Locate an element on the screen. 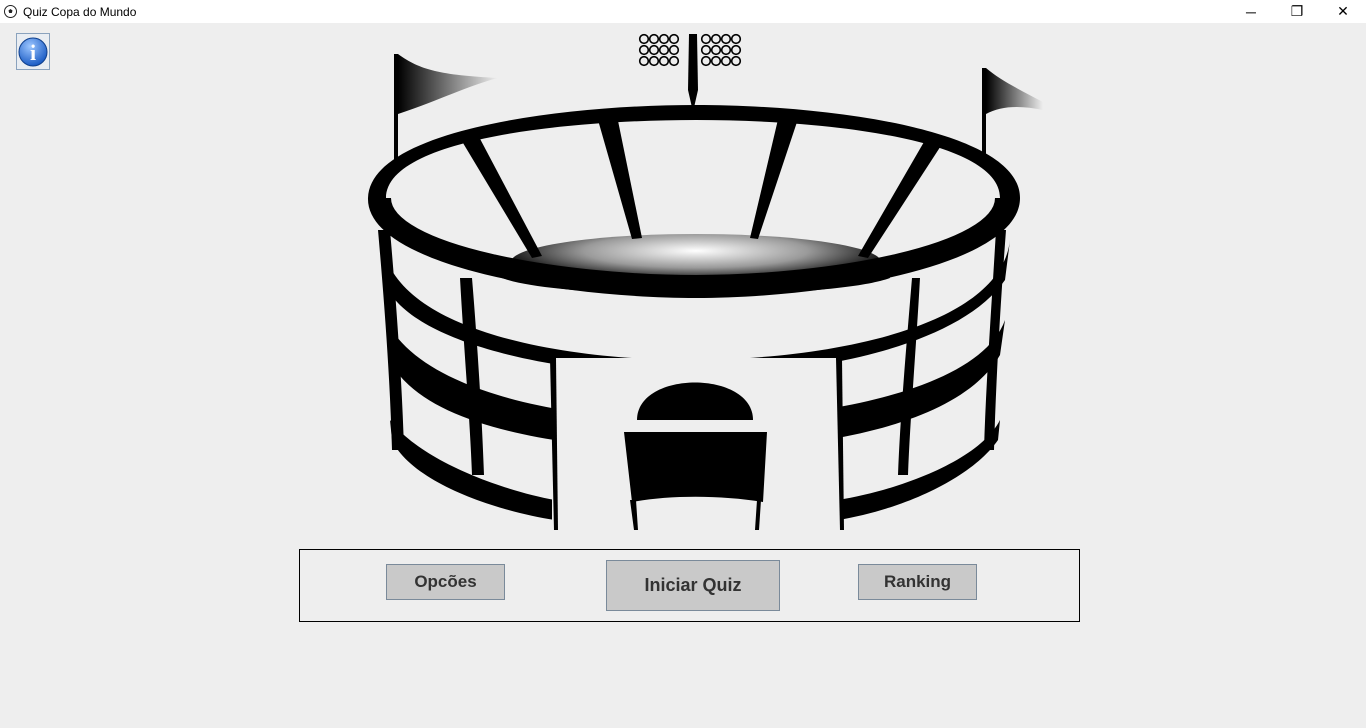 This screenshot has height=728, width=1366. window-title: Quiz Copa do Mundo is located at coordinates (80, 11).